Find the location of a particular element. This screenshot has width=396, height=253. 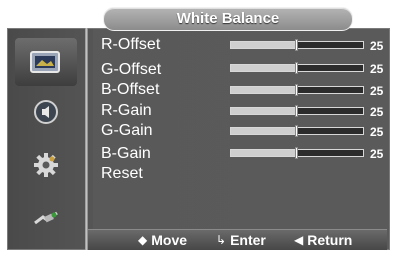

picture-icon is located at coordinates (45, 62).